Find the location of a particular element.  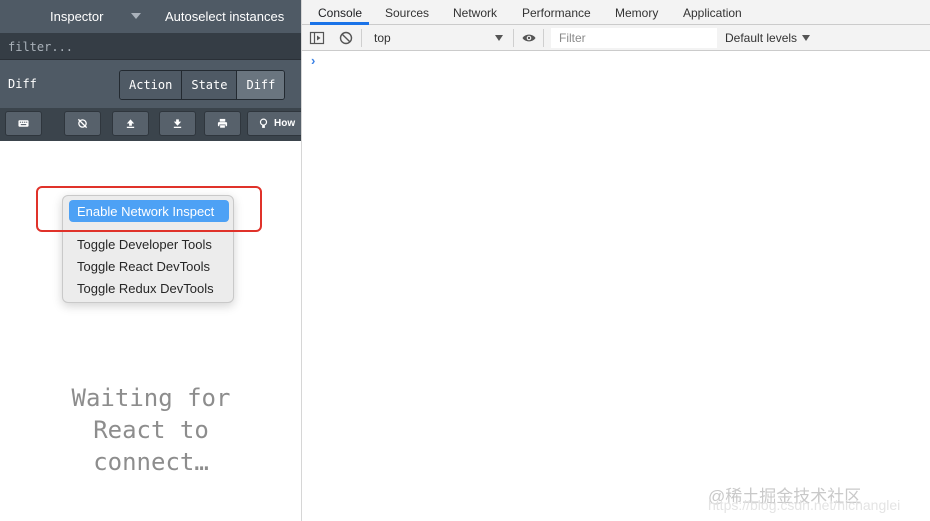

tab-sources: Sources is located at coordinates (407, 12).